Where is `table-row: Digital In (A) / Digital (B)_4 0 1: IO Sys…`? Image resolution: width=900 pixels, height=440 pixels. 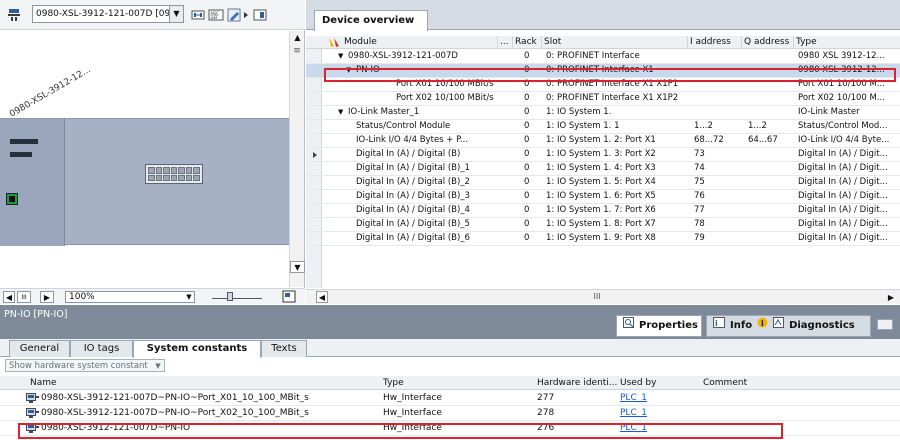
table-row: Digital In (A) / Digital (B)_4 0 1: IO Sys… is located at coordinates (603, 211).